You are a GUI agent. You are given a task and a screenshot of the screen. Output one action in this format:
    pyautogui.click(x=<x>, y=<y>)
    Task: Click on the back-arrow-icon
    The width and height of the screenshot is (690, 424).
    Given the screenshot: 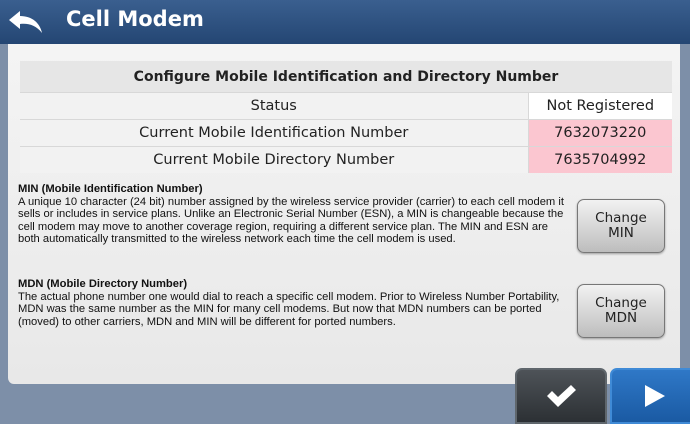 What is the action you would take?
    pyautogui.click(x=25, y=22)
    